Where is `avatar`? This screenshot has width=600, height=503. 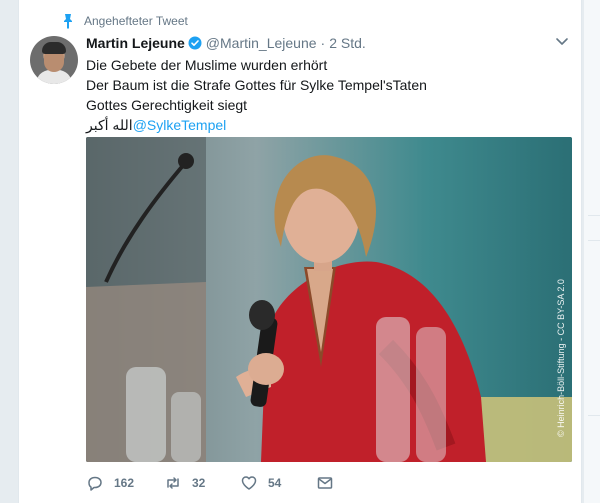 avatar is located at coordinates (54, 60).